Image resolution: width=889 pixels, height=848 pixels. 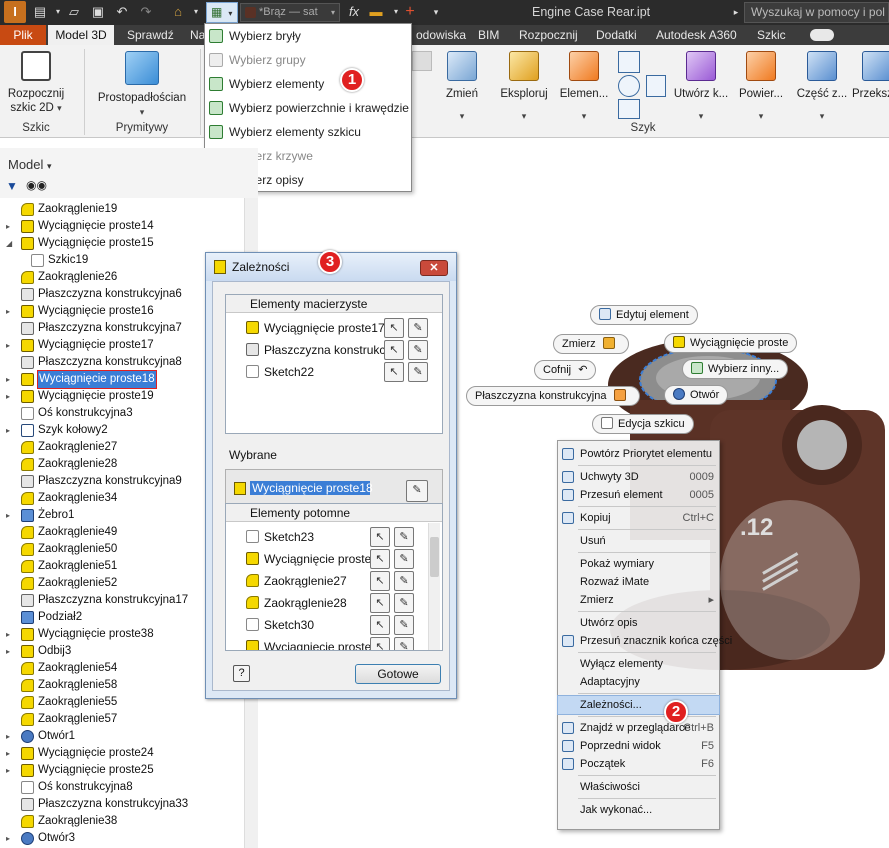 I want to click on inventor-logo: I, so click(x=15, y=12).